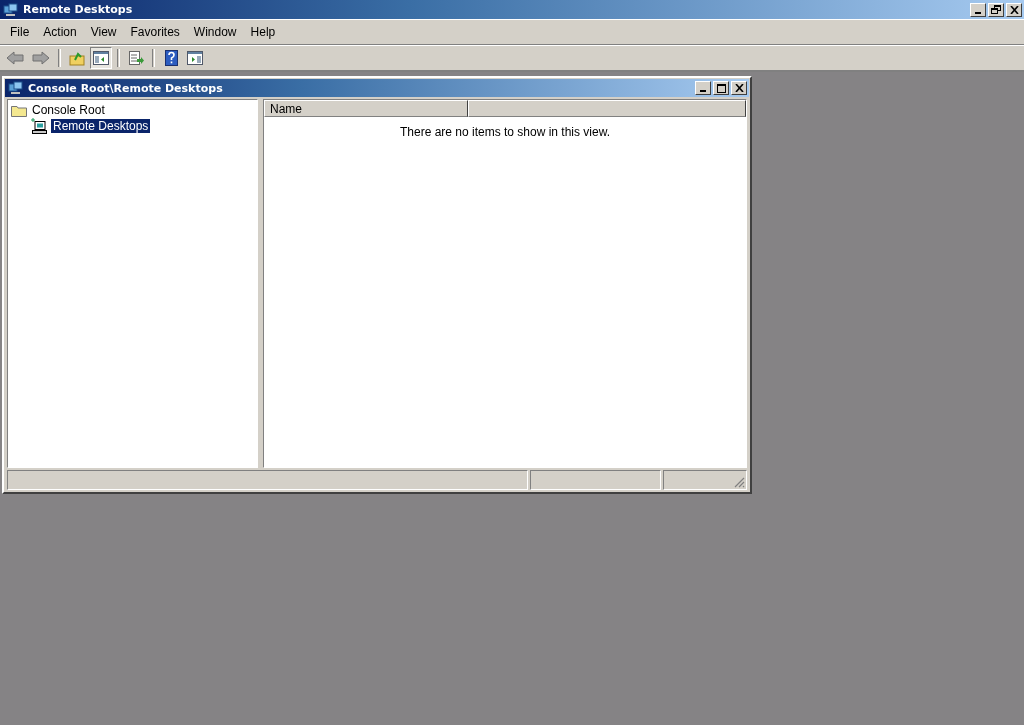 The width and height of the screenshot is (1024, 725). What do you see at coordinates (20, 32) in the screenshot?
I see `menu-item: File` at bounding box center [20, 32].